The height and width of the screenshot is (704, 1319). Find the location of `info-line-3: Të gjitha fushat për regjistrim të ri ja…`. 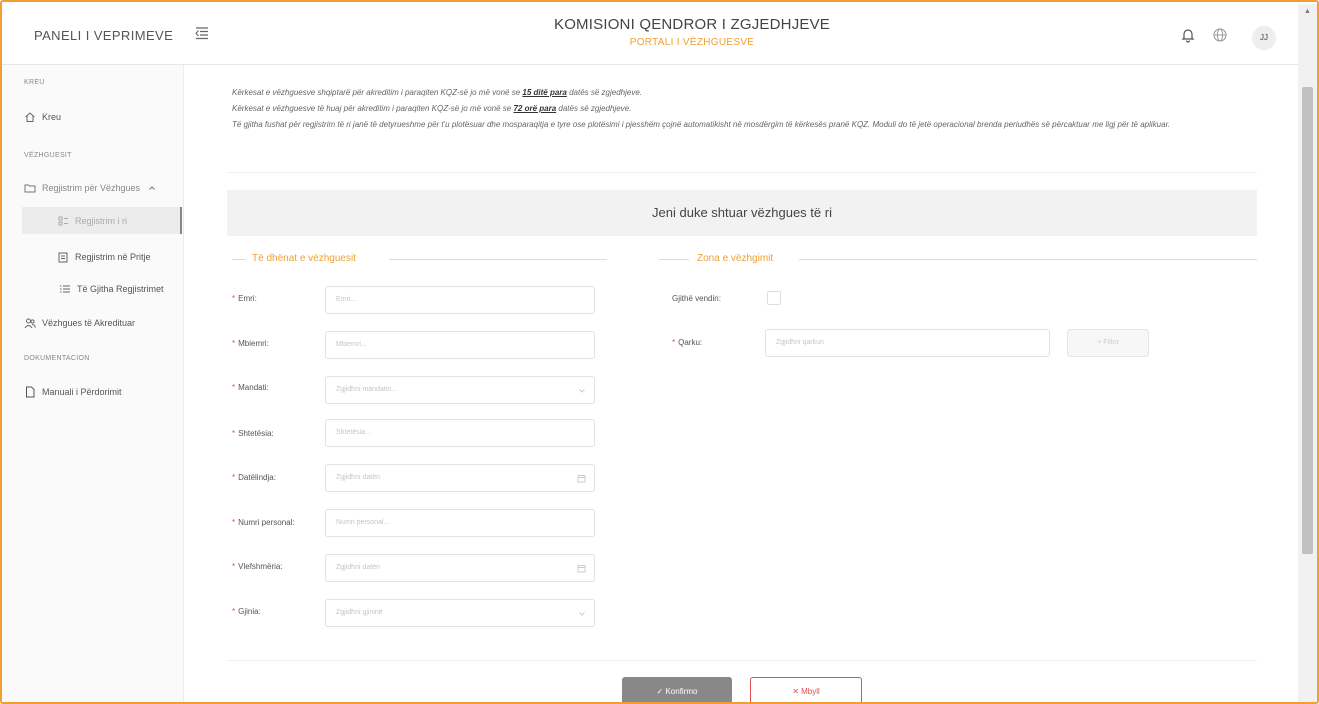

info-line-3: Të gjitha fushat për regjistrim të ri ja… is located at coordinates (701, 124).